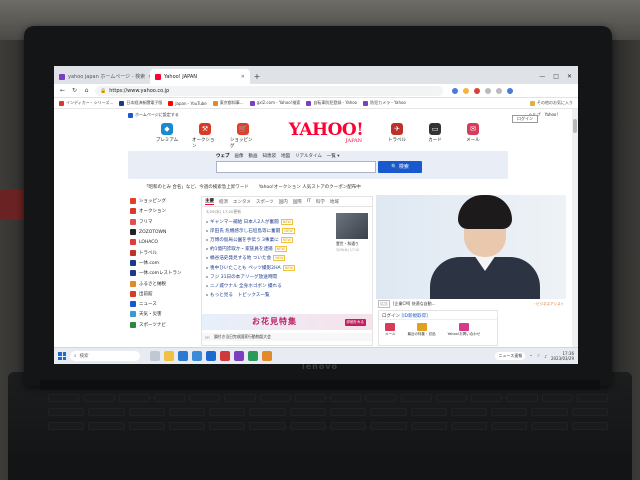 The image size is (640, 480). Describe the element at coordinates (539, 356) in the screenshot. I see `network-icon: ⌔` at that location.